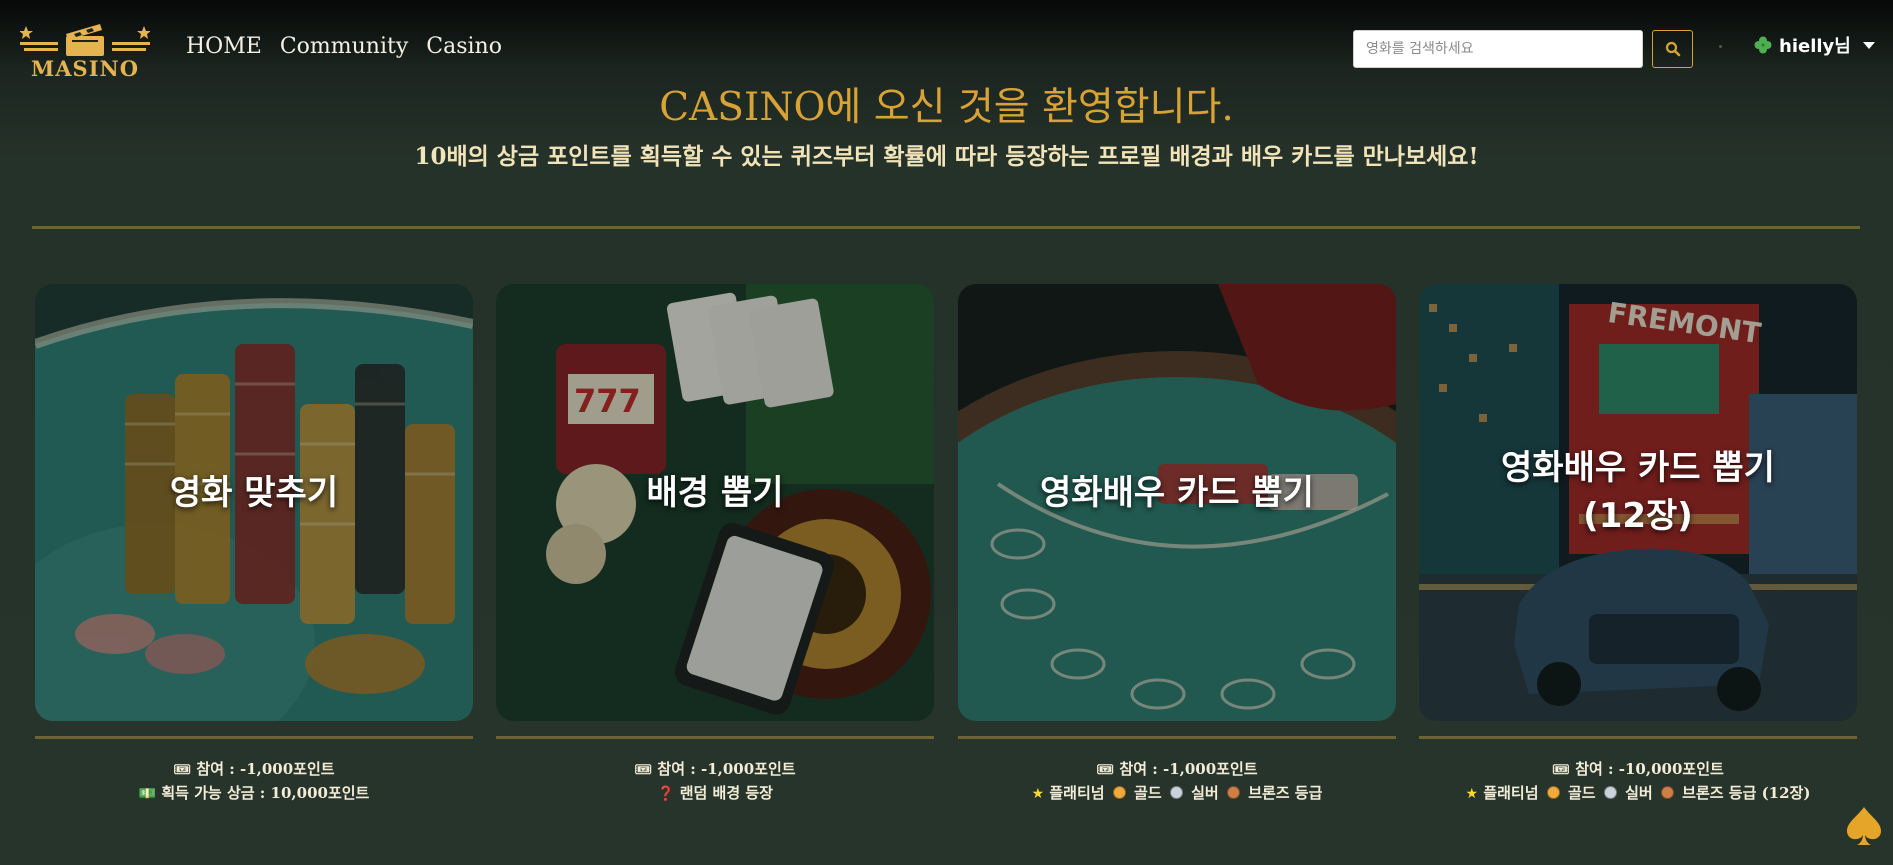 This screenshot has width=1893, height=865. Describe the element at coordinates (85, 40) in the screenshot. I see `clapperboard-icon` at that location.